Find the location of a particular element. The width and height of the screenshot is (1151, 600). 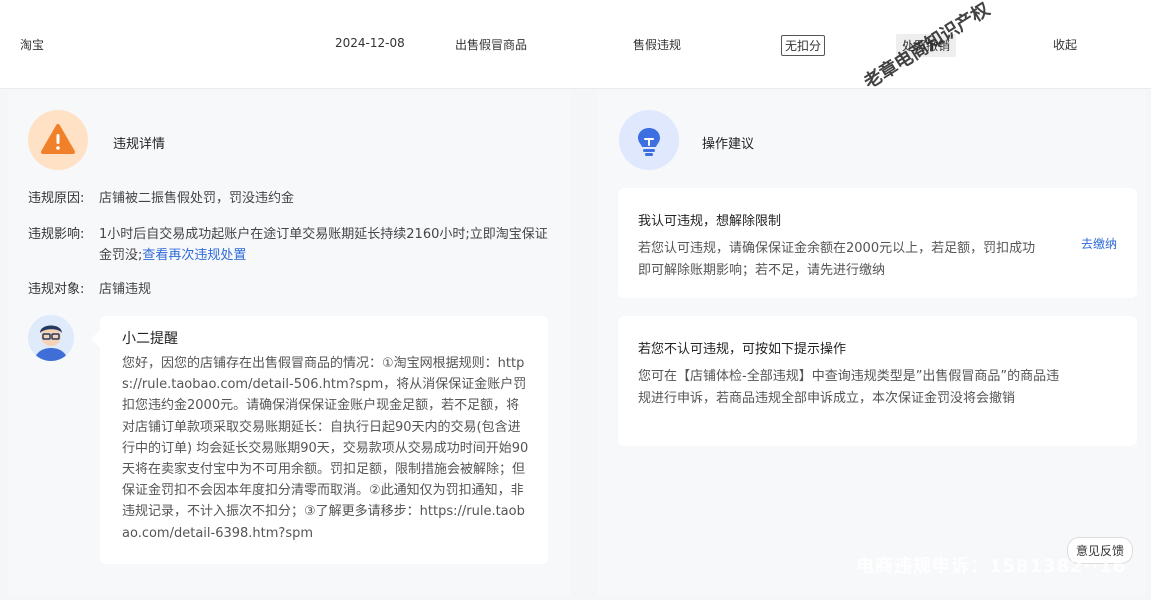

collapse-link: 收起 is located at coordinates (1065, 44).